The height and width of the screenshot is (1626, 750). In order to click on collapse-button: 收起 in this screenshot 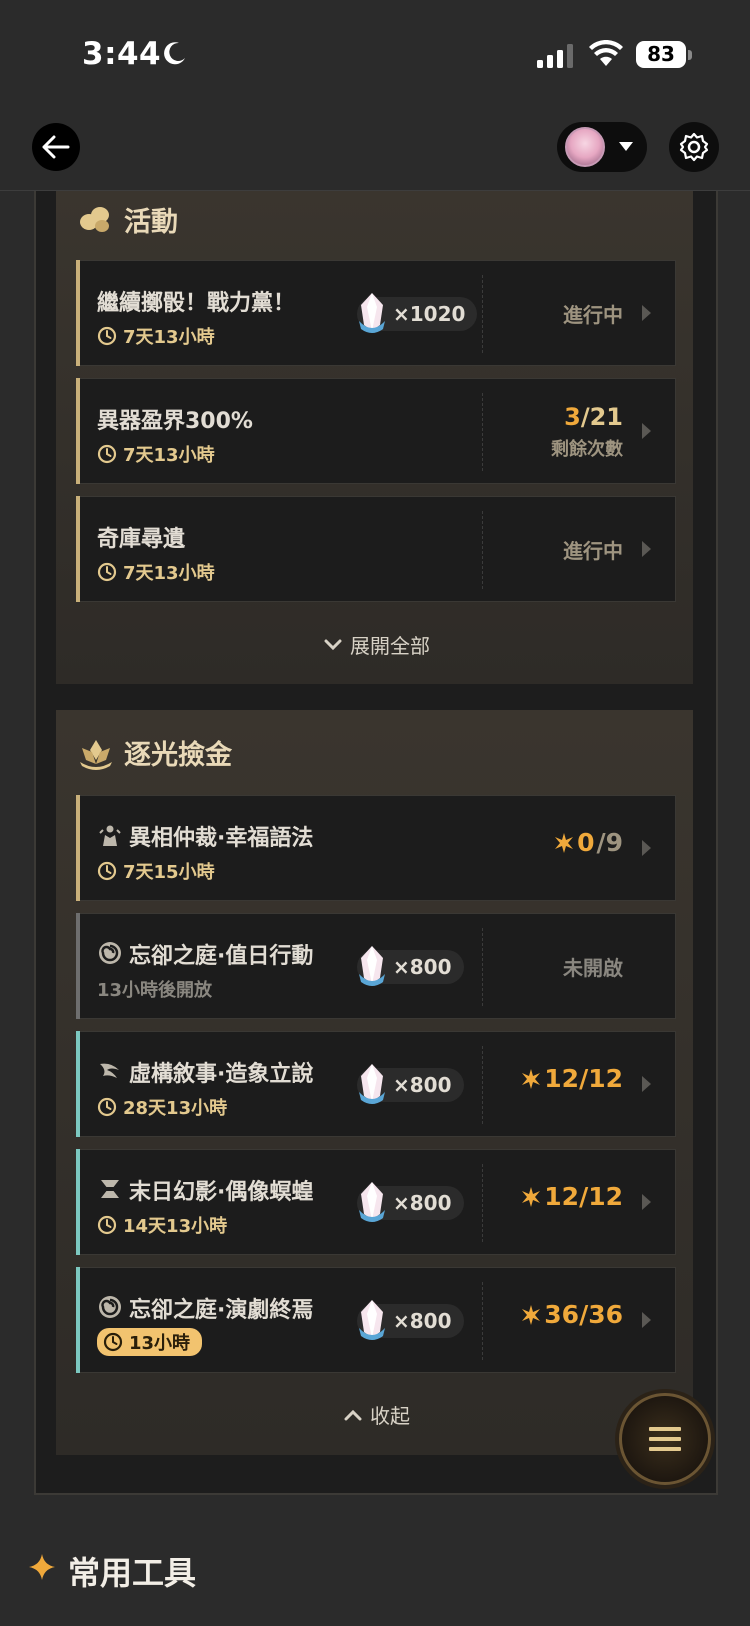, I will do `click(377, 1414)`.